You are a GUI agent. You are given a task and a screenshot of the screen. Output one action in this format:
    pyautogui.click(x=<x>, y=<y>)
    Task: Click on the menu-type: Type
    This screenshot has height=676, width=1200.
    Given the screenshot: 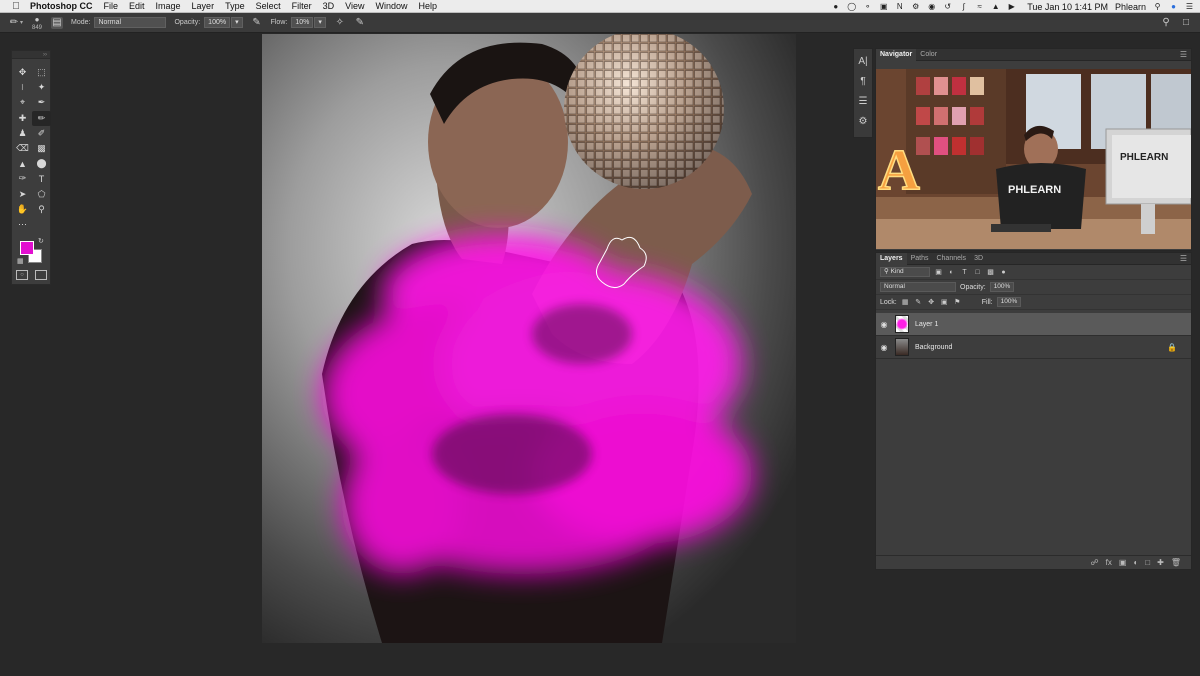 What is the action you would take?
    pyautogui.click(x=235, y=6)
    